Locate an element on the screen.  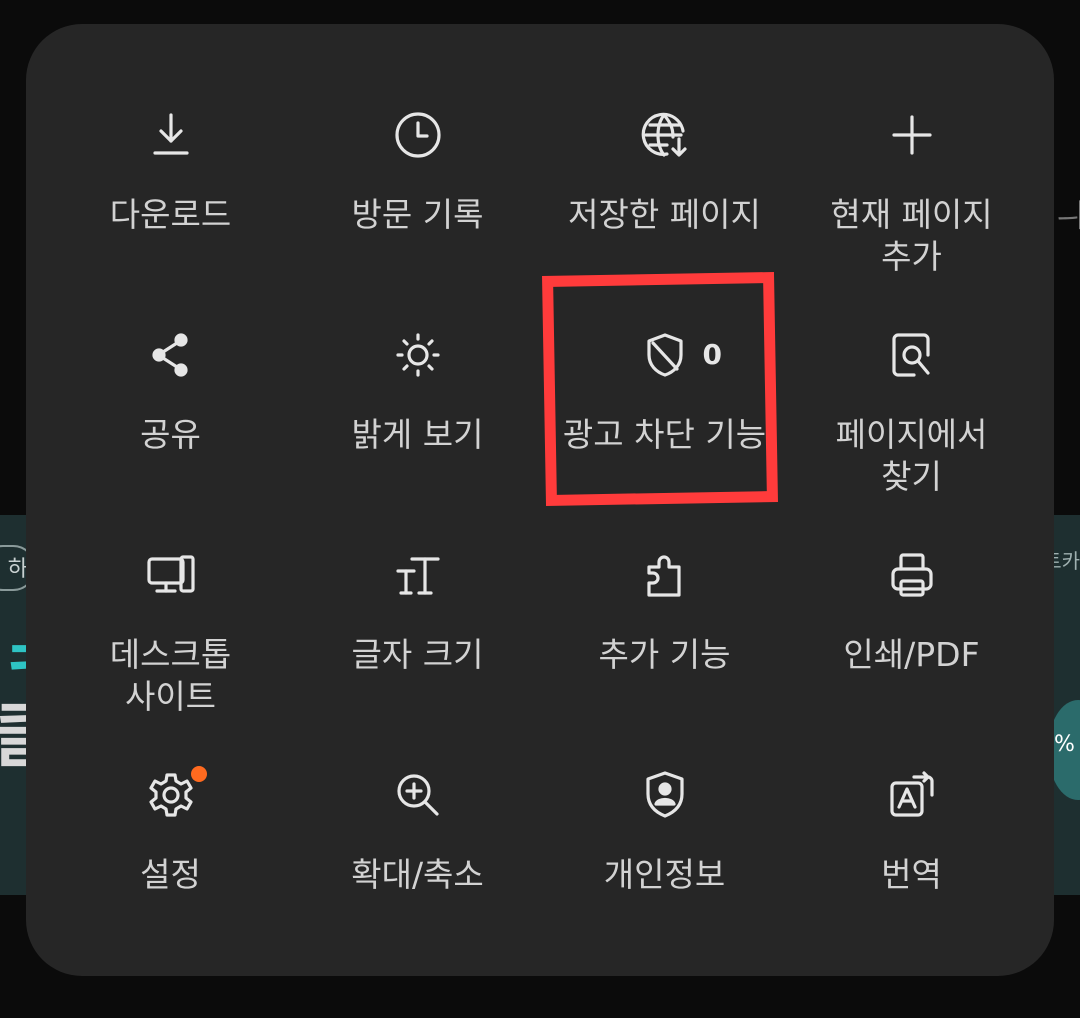
printer-icon is located at coordinates (911, 575).